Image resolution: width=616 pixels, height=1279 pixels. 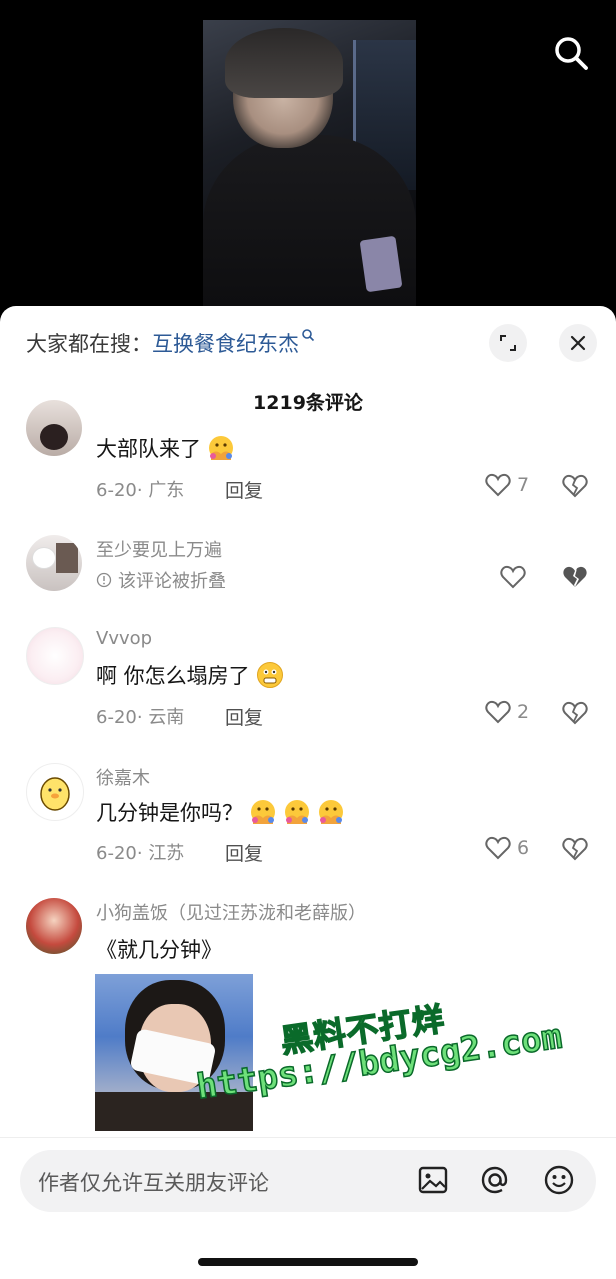 I want to click on close-button, so click(x=578, y=343).